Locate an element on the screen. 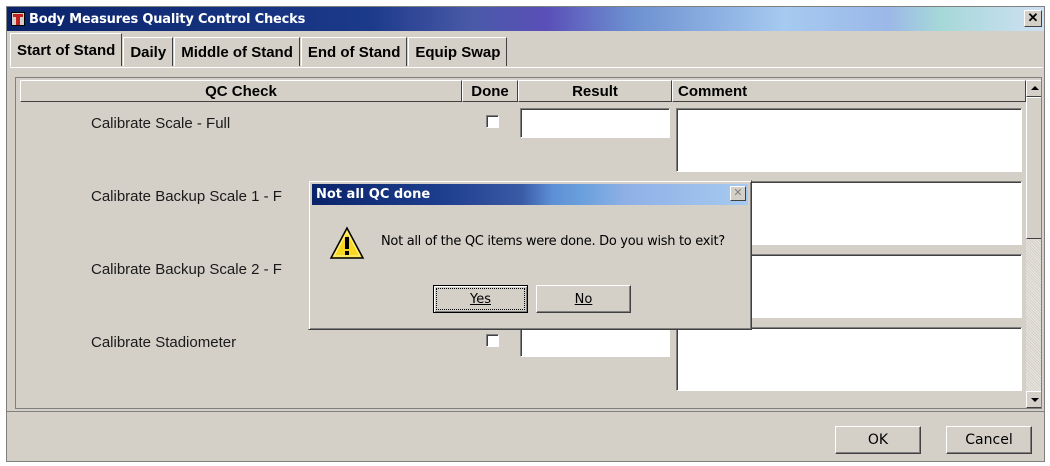 This screenshot has width=1050, height=466. scroll-up-button is located at coordinates (1033, 88).